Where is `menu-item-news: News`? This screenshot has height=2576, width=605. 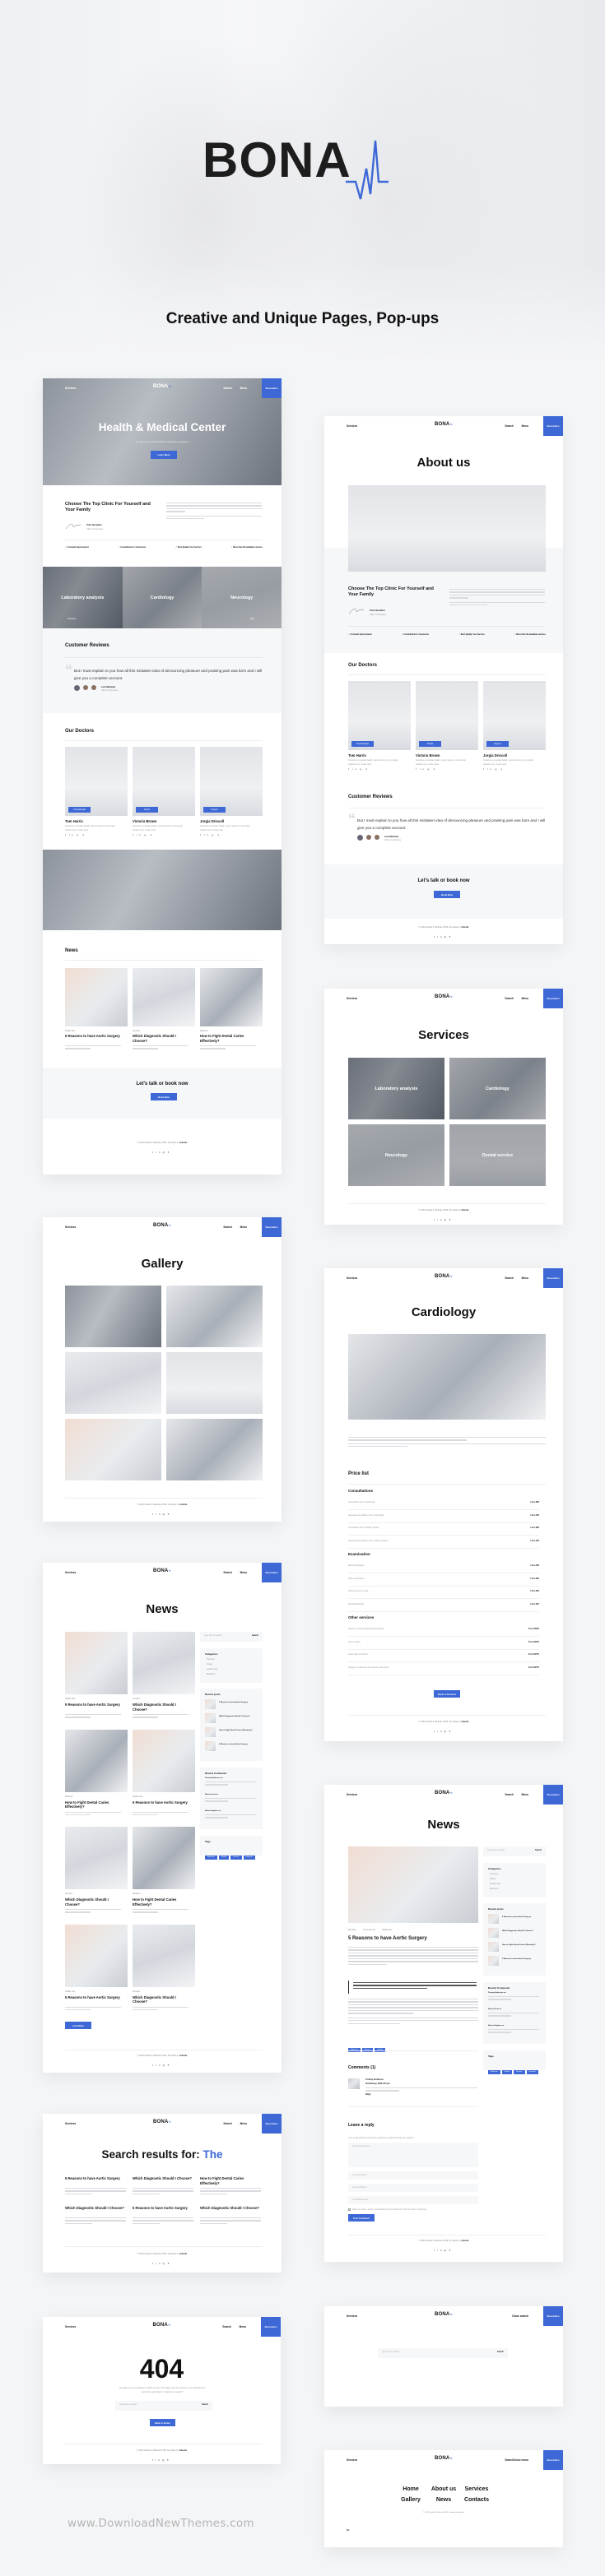 menu-item-news: News is located at coordinates (443, 2500).